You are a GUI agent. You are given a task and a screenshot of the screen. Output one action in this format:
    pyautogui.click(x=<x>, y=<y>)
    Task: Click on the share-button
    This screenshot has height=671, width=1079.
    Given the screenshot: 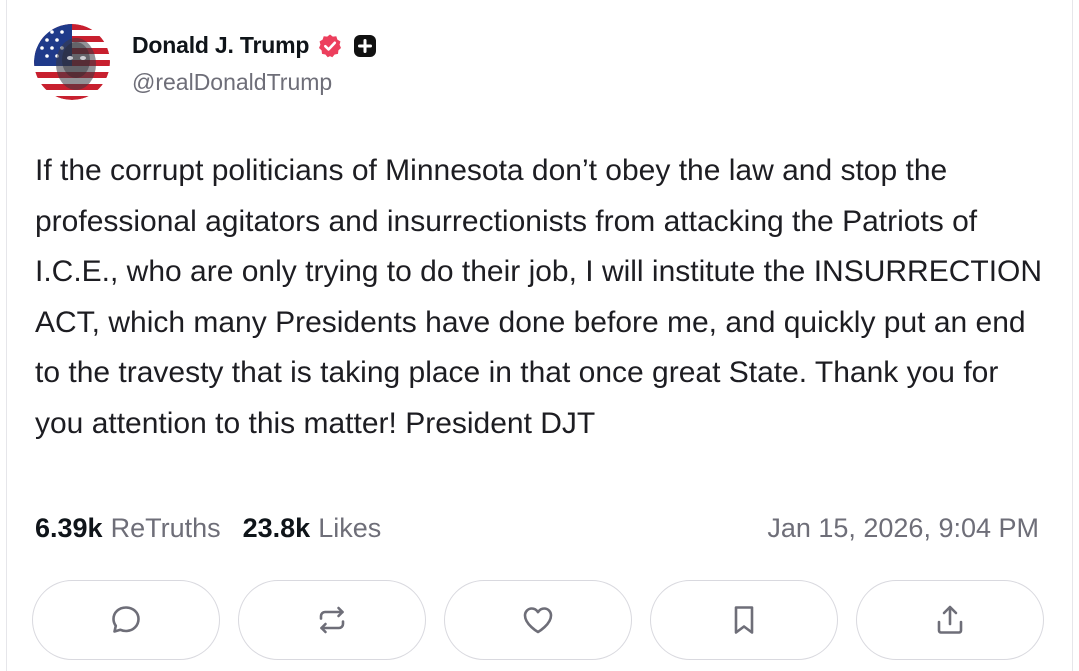 What is the action you would take?
    pyautogui.click(x=950, y=620)
    